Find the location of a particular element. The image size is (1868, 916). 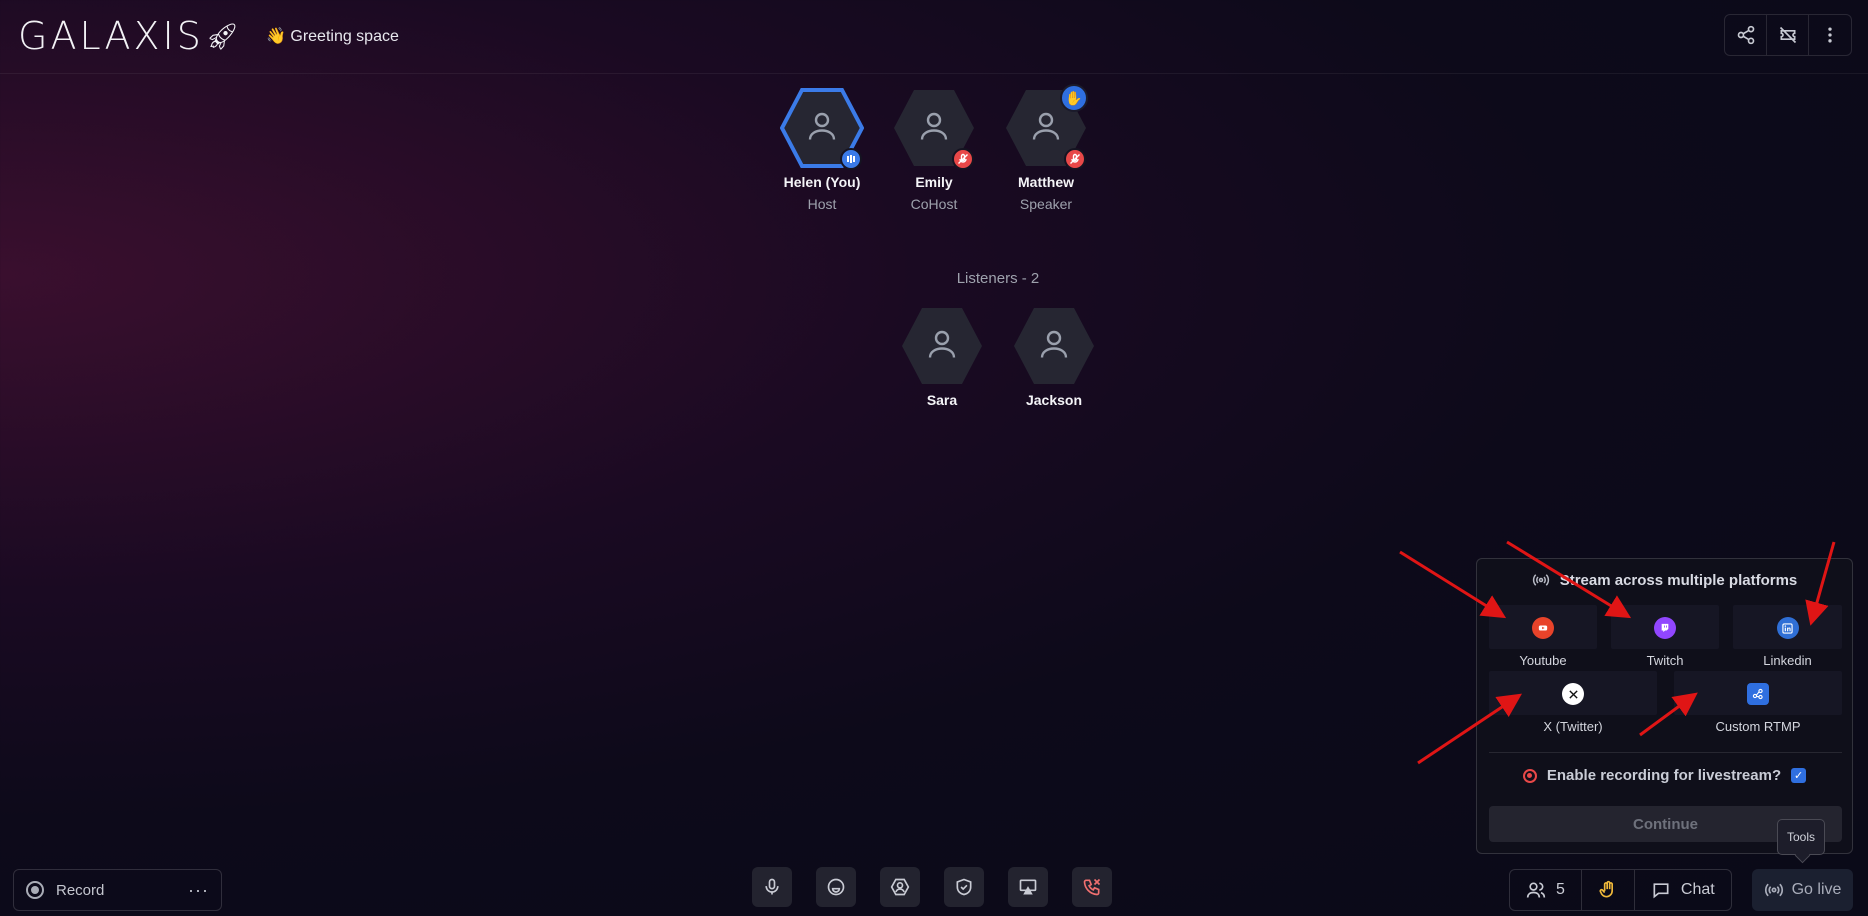

record-more-button: ··· is located at coordinates (198, 890).